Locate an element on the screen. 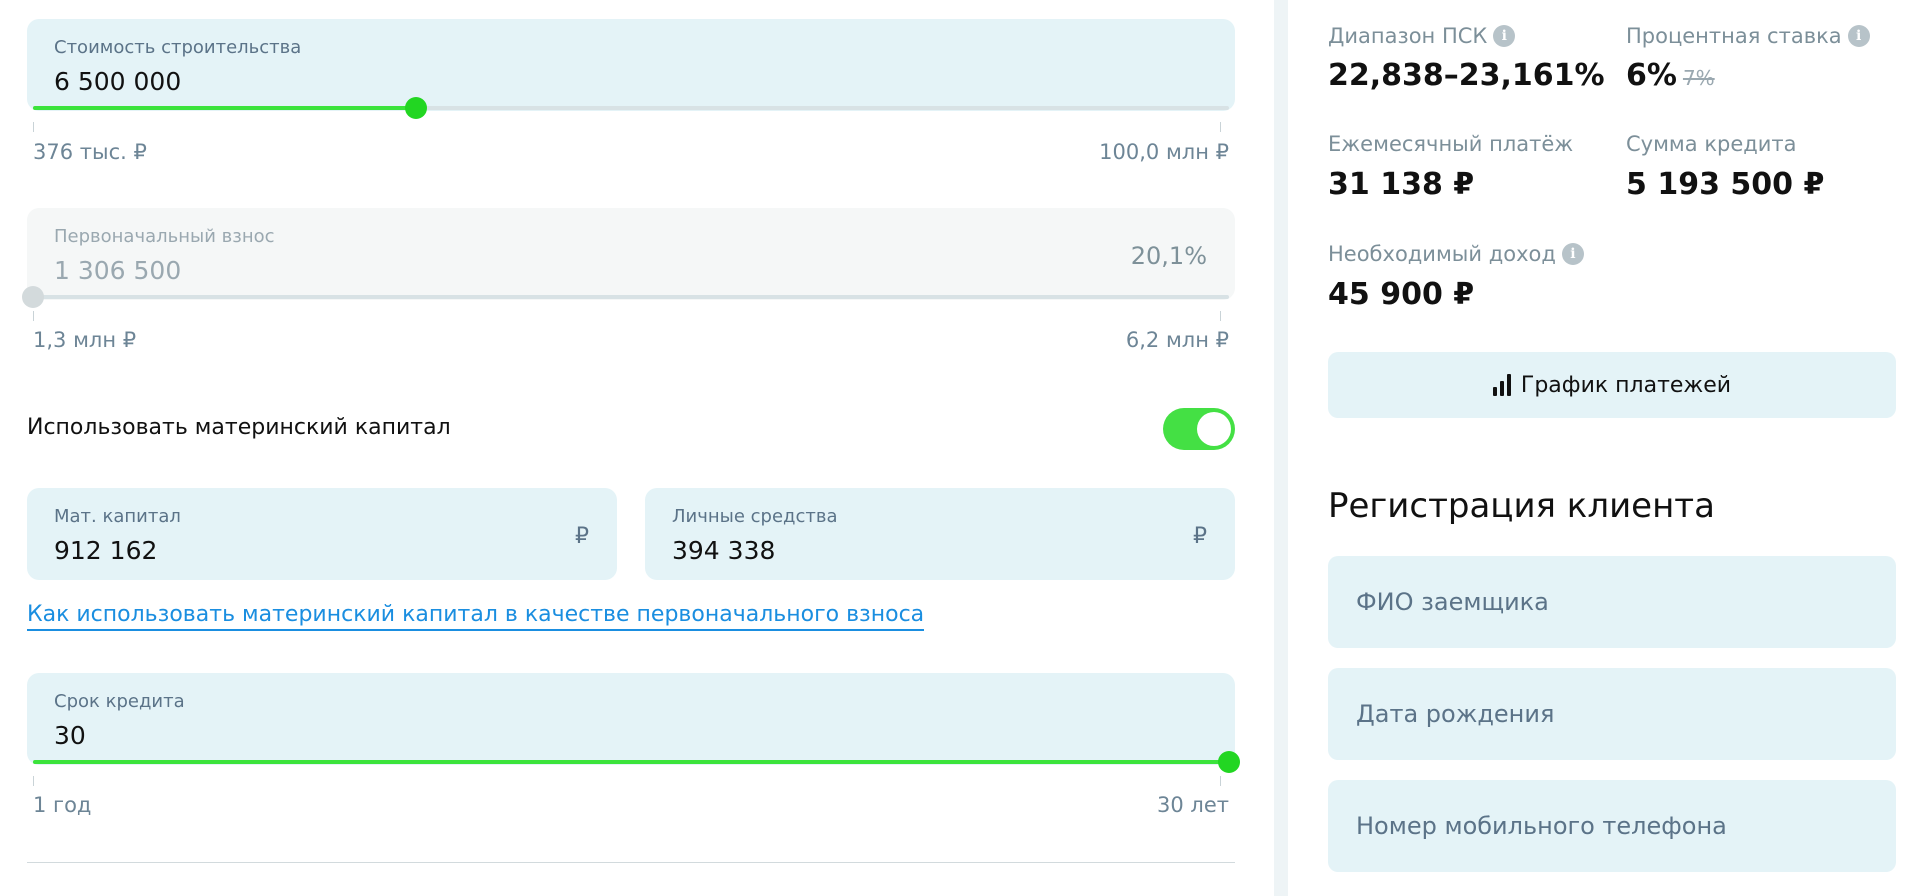  loan-term-slider is located at coordinates (636, 762).